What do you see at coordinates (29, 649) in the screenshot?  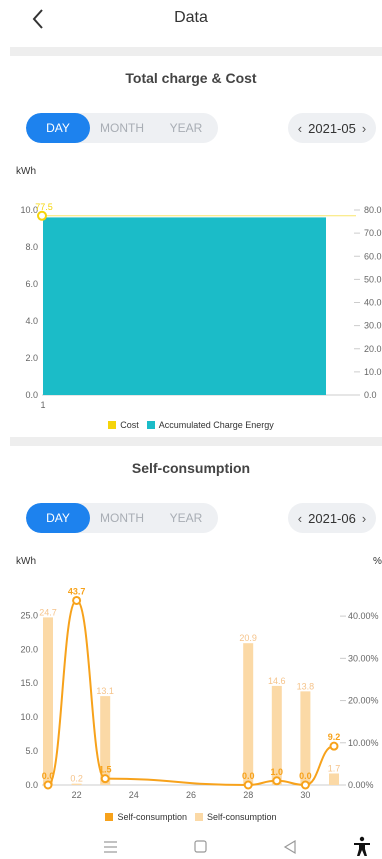 I see `y-tick-label: 20.0` at bounding box center [29, 649].